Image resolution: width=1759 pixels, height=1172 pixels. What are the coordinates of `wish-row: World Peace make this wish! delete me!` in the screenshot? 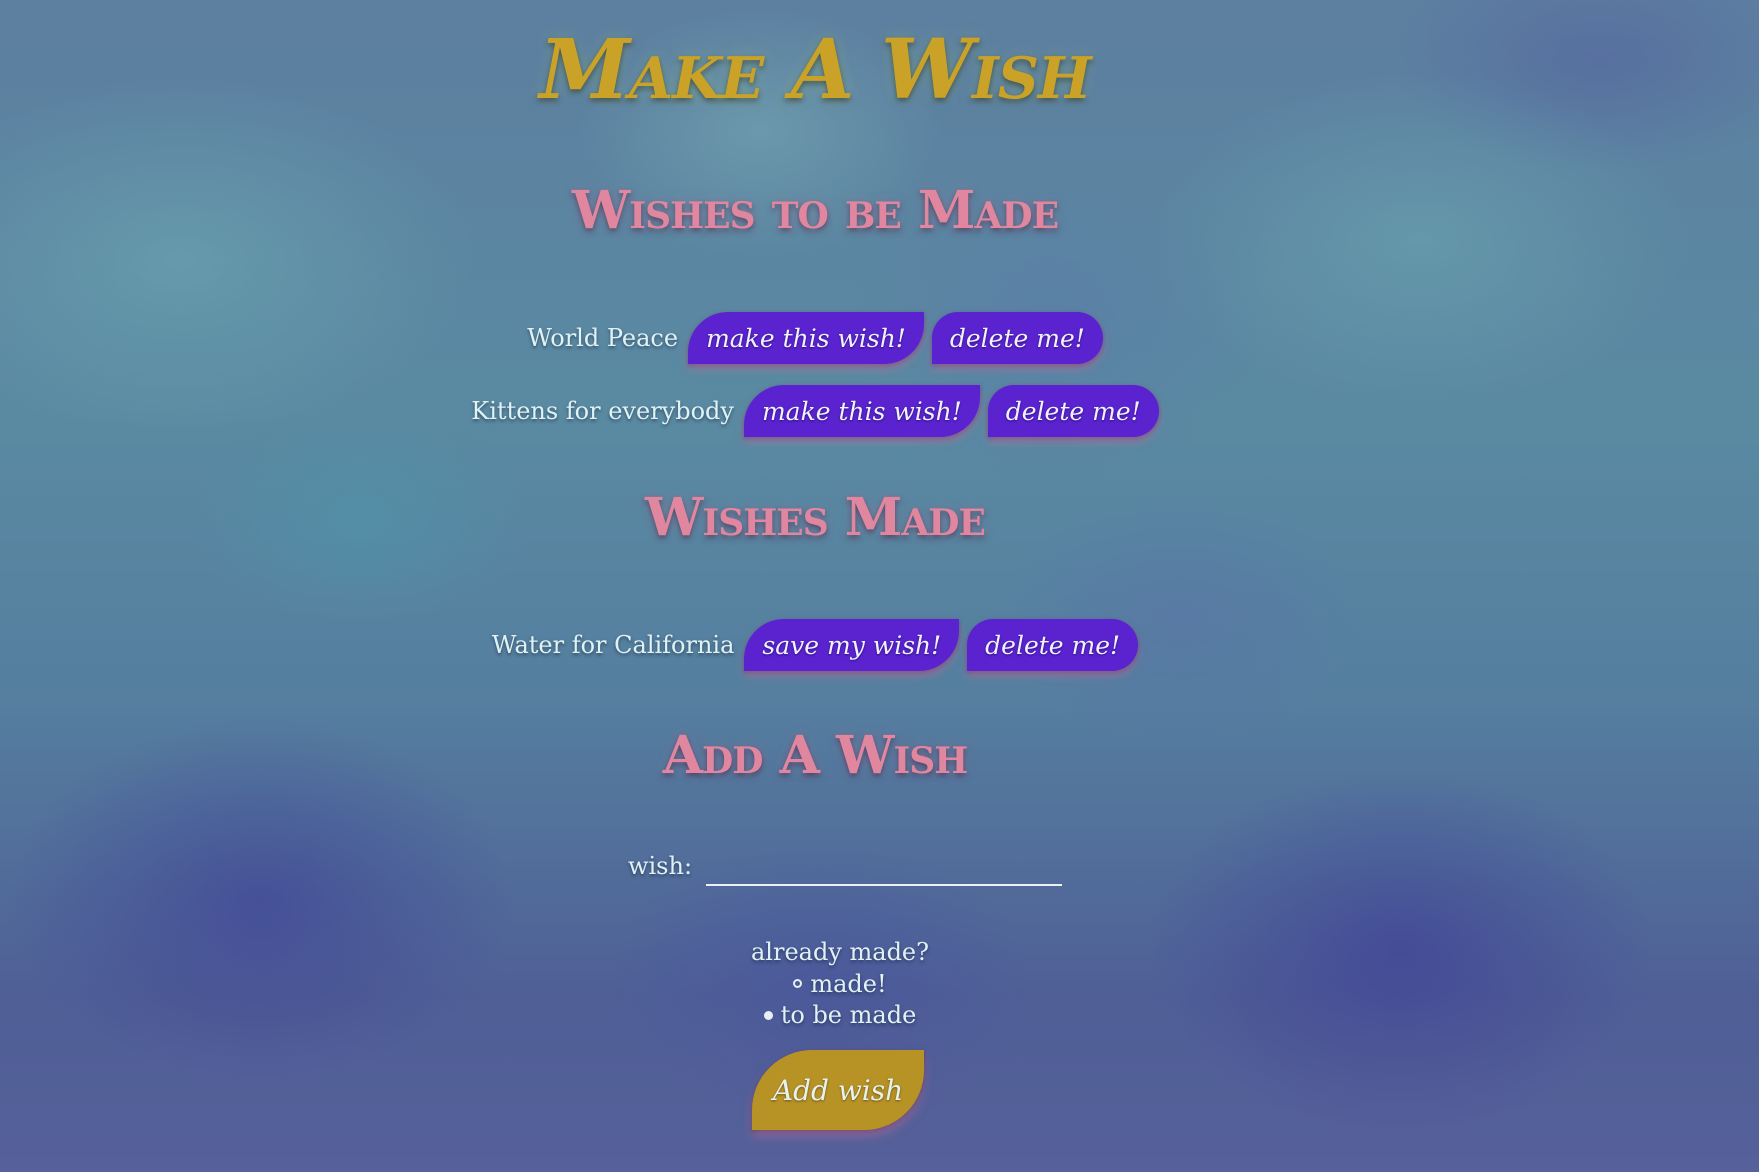 It's located at (815, 338).